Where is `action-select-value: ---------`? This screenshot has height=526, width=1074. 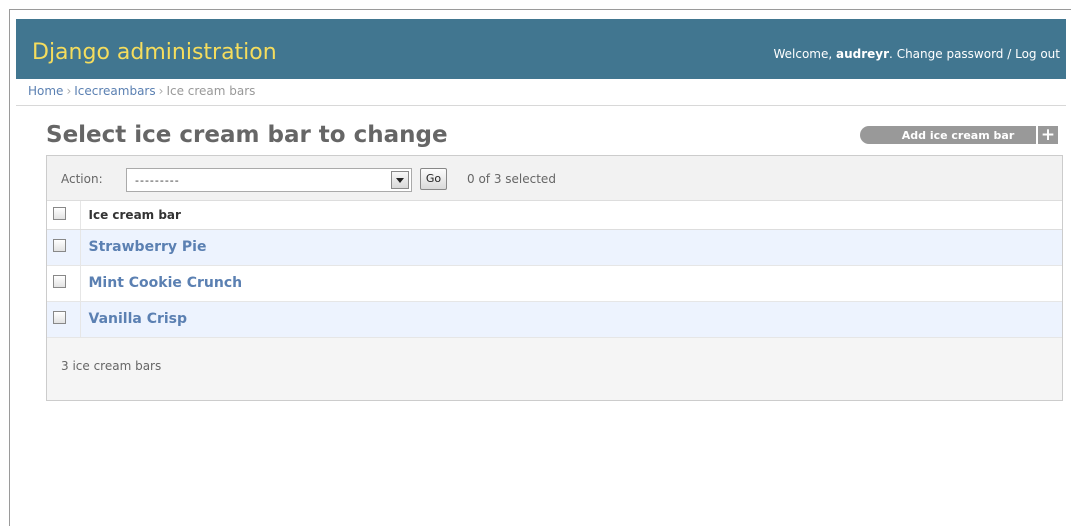
action-select-value: --------- is located at coordinates (157, 180).